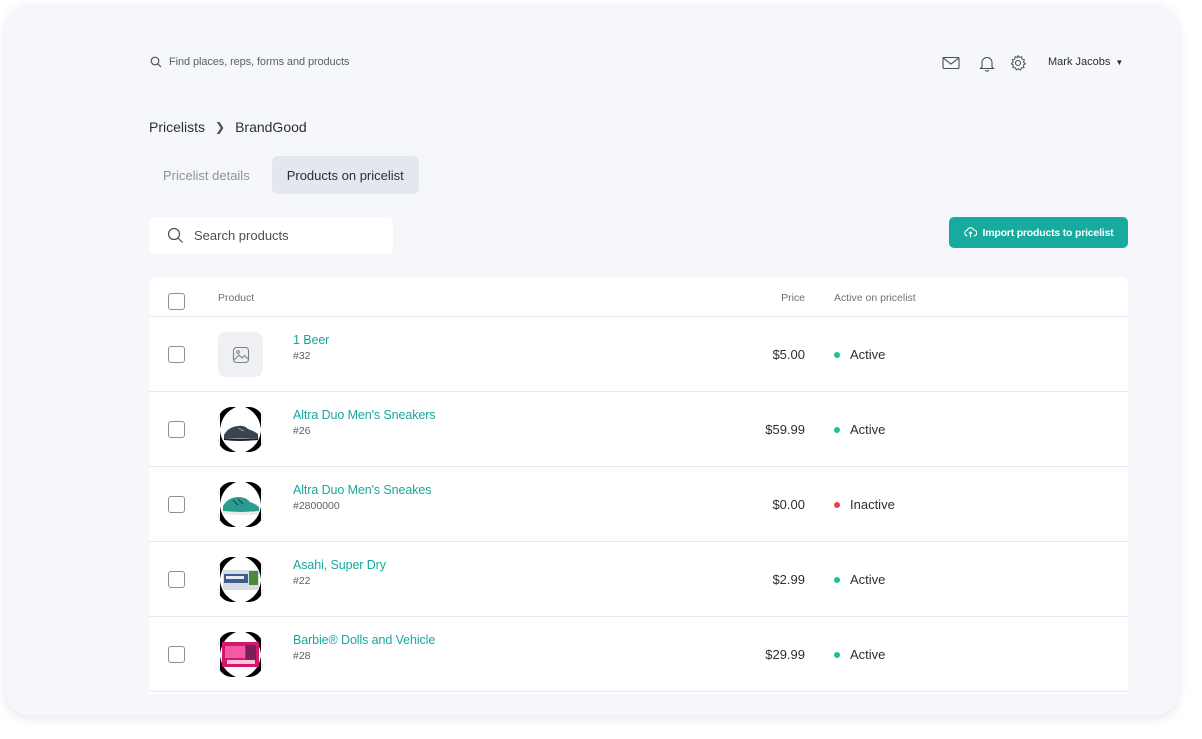 This screenshot has height=739, width=1202. What do you see at coordinates (1079, 62) in the screenshot?
I see `user-name: Mark Jacobs` at bounding box center [1079, 62].